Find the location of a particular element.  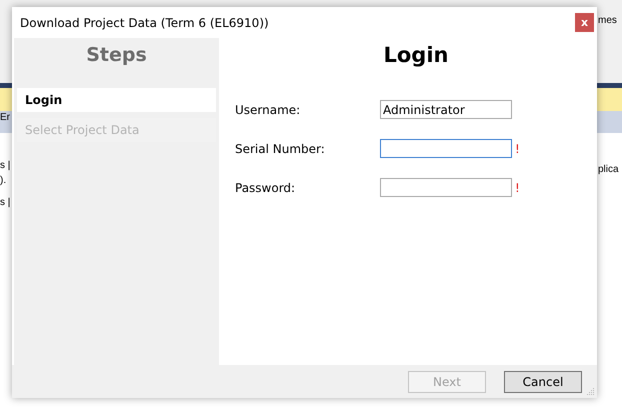

close-button: x is located at coordinates (584, 22).